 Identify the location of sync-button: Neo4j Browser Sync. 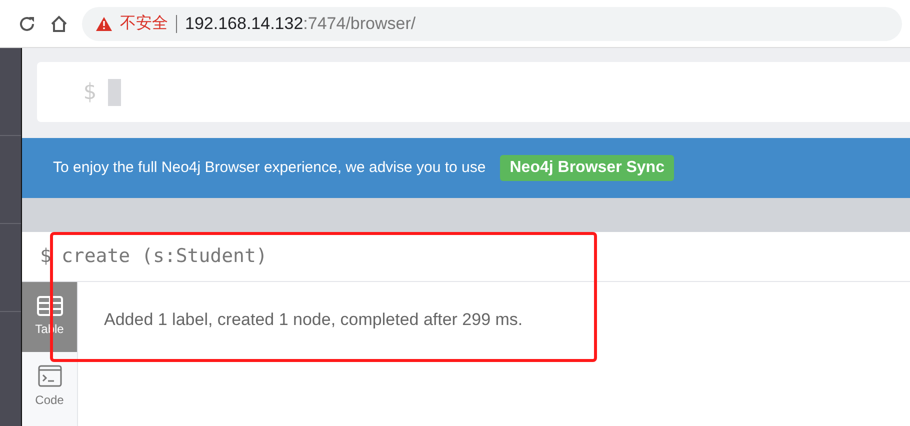
(587, 168).